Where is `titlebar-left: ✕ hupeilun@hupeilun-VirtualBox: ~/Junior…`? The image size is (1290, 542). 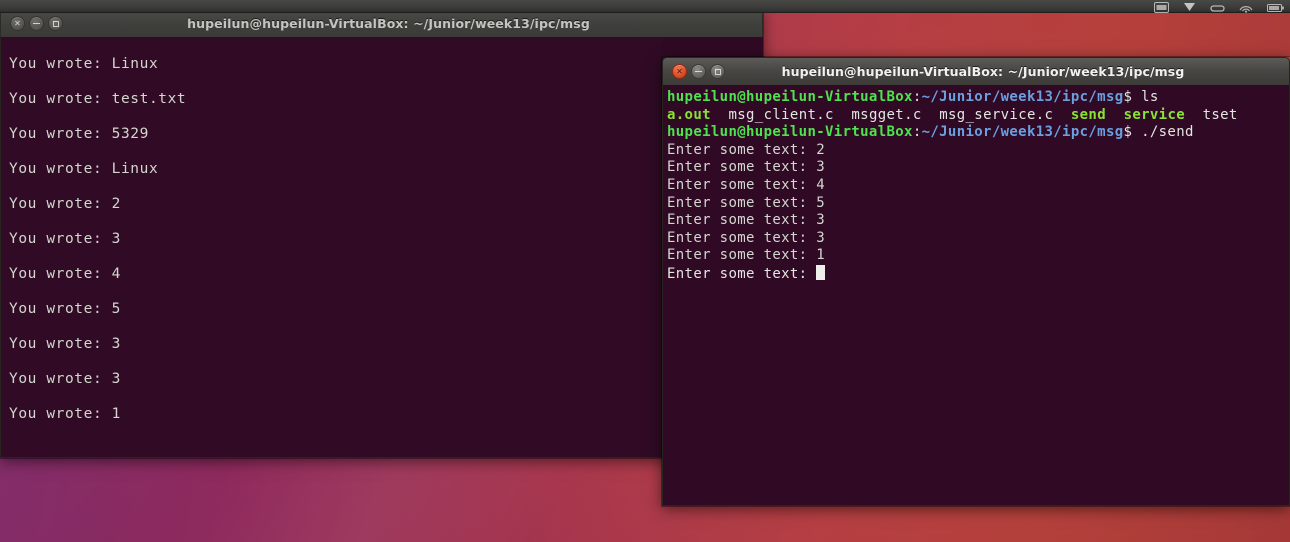 titlebar-left: ✕ hupeilun@hupeilun-VirtualBox: ~/Junior… is located at coordinates (381, 23).